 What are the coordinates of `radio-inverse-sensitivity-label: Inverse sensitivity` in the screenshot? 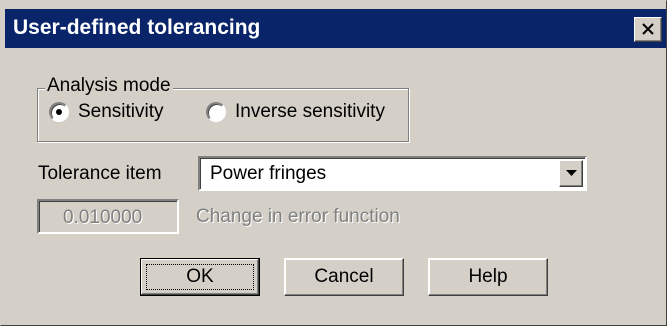 It's located at (310, 111).